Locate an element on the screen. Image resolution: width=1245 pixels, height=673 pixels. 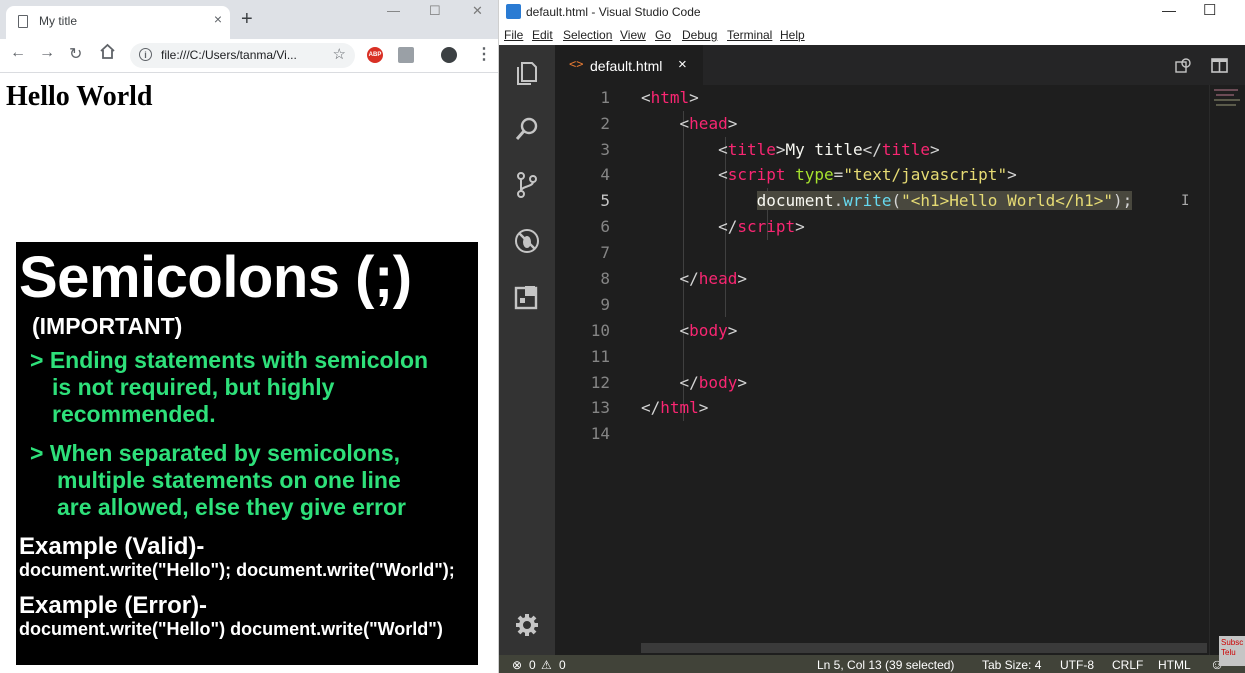
horizontal-scrollbar is located at coordinates (924, 648).